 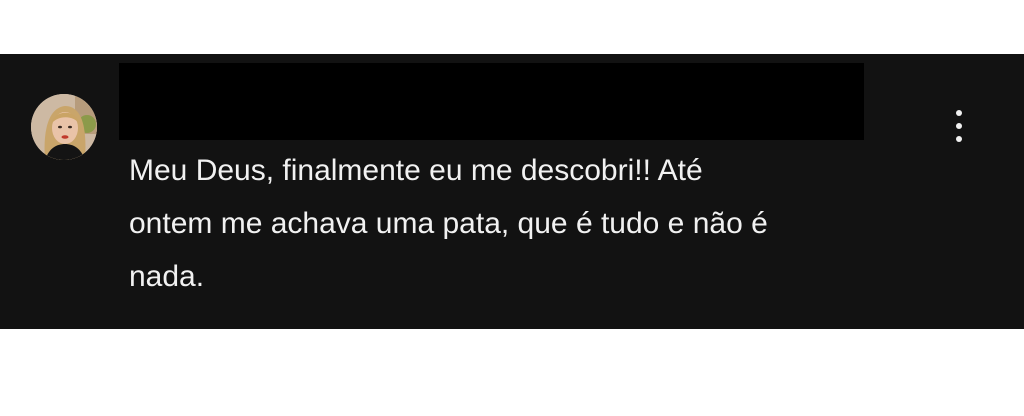 I want to click on redacted-author-name, so click(x=491, y=101).